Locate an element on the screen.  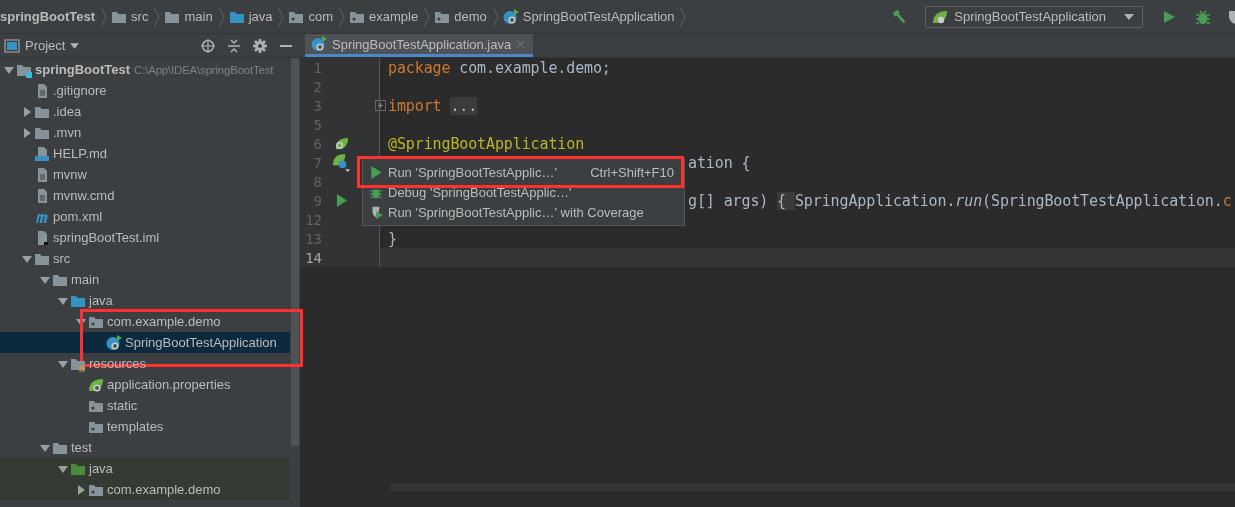
tree-item: HELP.md is located at coordinates (80, 153).